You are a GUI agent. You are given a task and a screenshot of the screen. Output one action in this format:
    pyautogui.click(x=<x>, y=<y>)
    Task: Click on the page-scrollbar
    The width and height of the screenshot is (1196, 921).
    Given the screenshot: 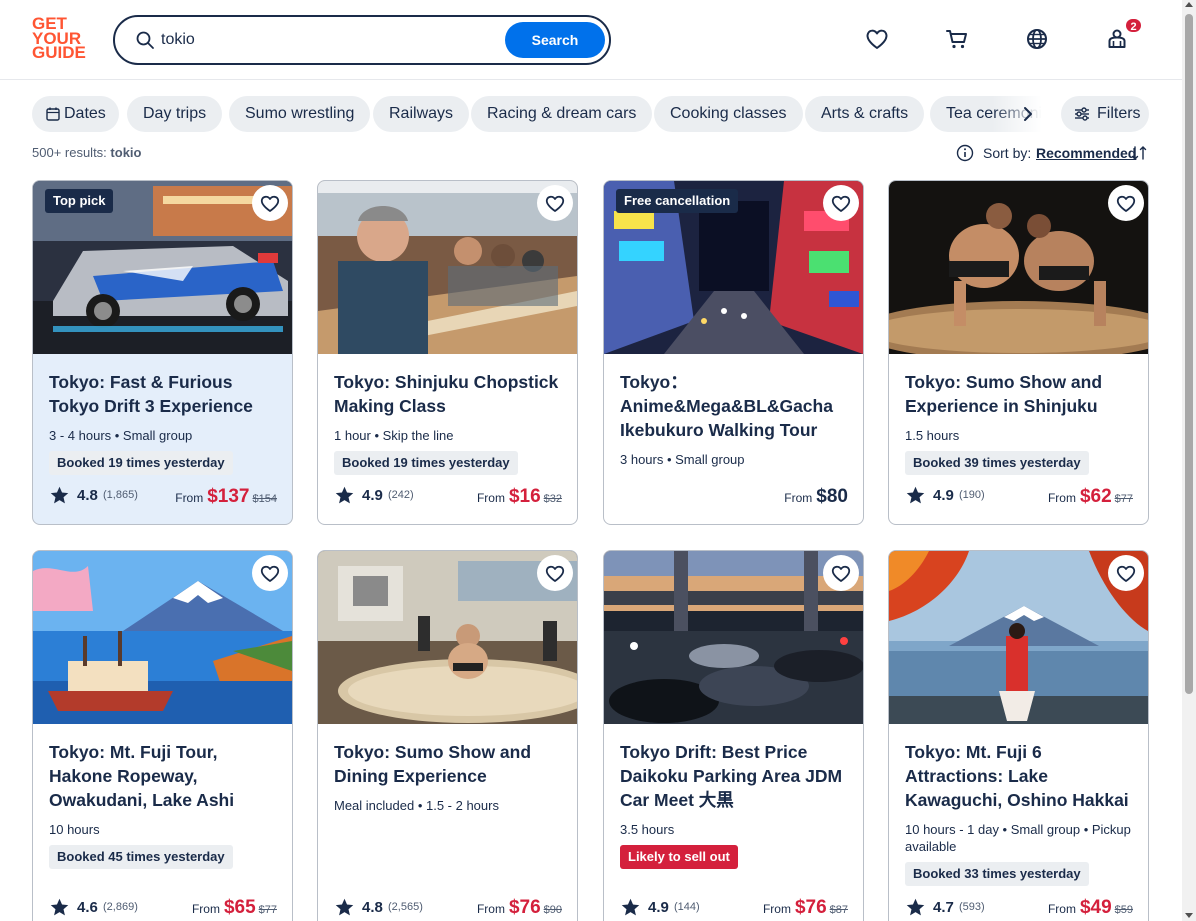 What is the action you would take?
    pyautogui.click(x=1189, y=460)
    